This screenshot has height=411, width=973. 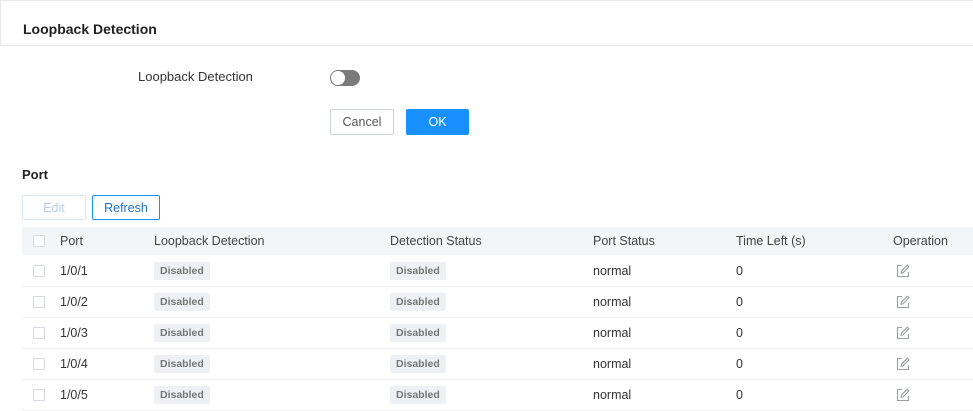 I want to click on panel-header: Loopback Detection, so click(x=486, y=23).